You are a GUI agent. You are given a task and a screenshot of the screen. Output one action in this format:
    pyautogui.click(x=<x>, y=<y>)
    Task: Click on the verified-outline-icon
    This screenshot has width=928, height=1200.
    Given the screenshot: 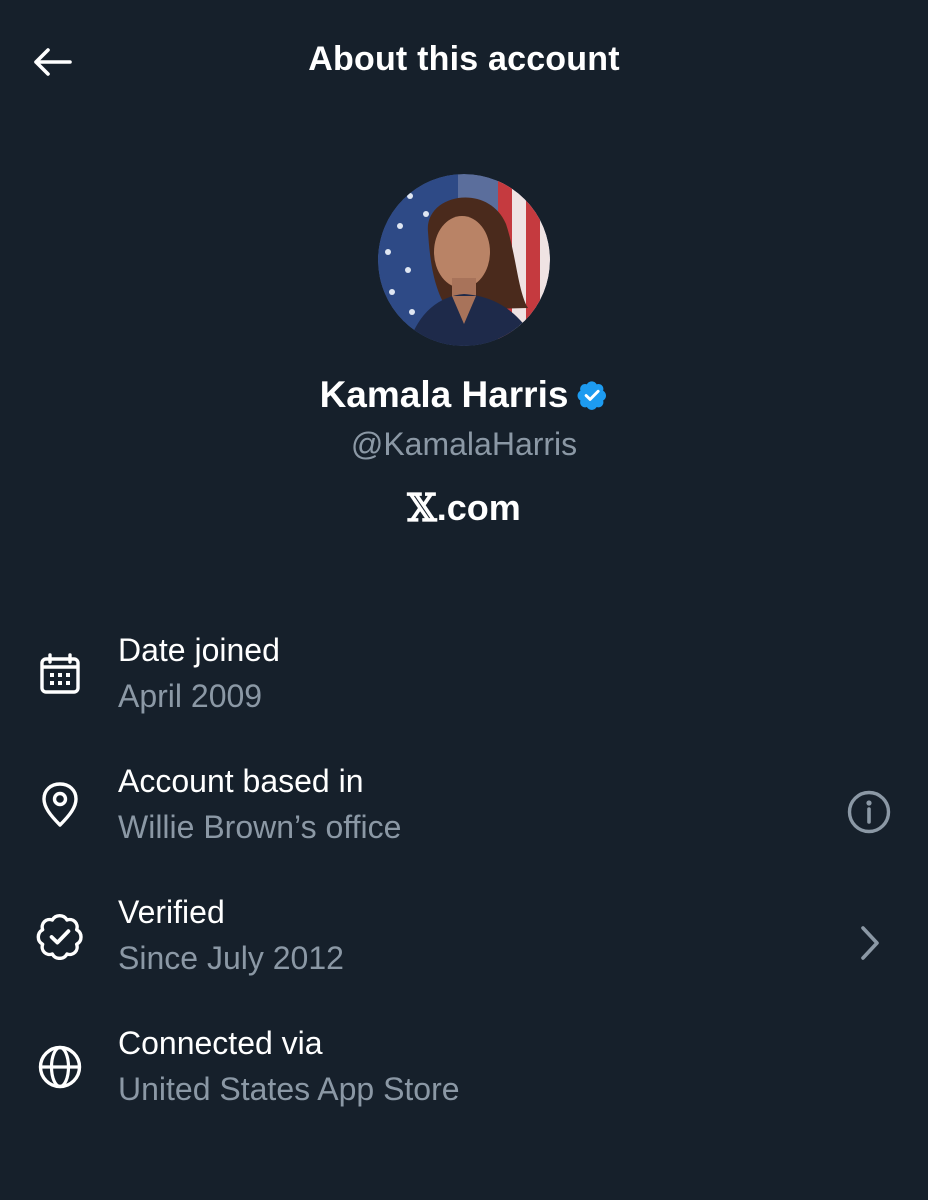 What is the action you would take?
    pyautogui.click(x=59, y=936)
    